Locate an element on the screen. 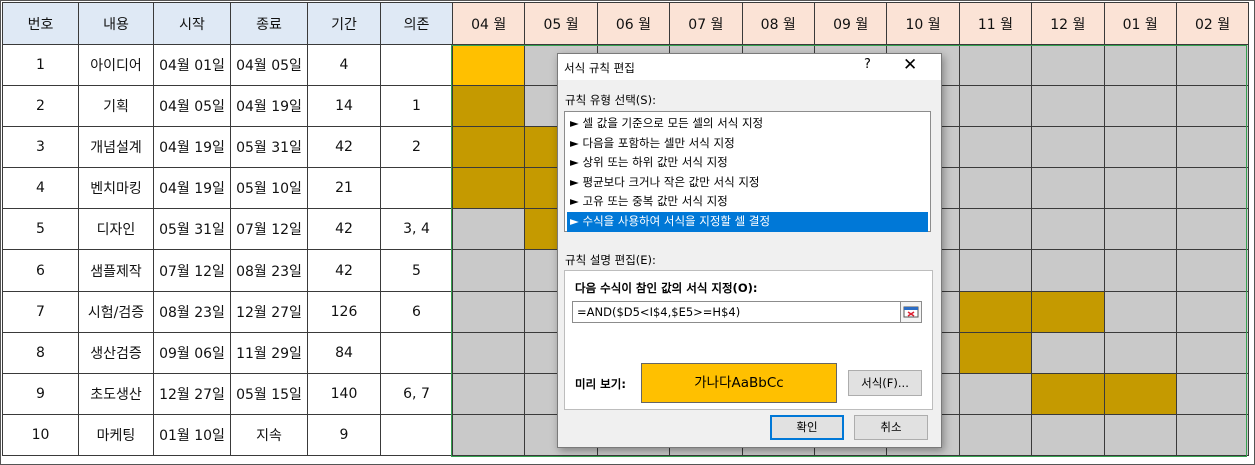  task-name-cell: 벤치마킹 is located at coordinates (116, 188).